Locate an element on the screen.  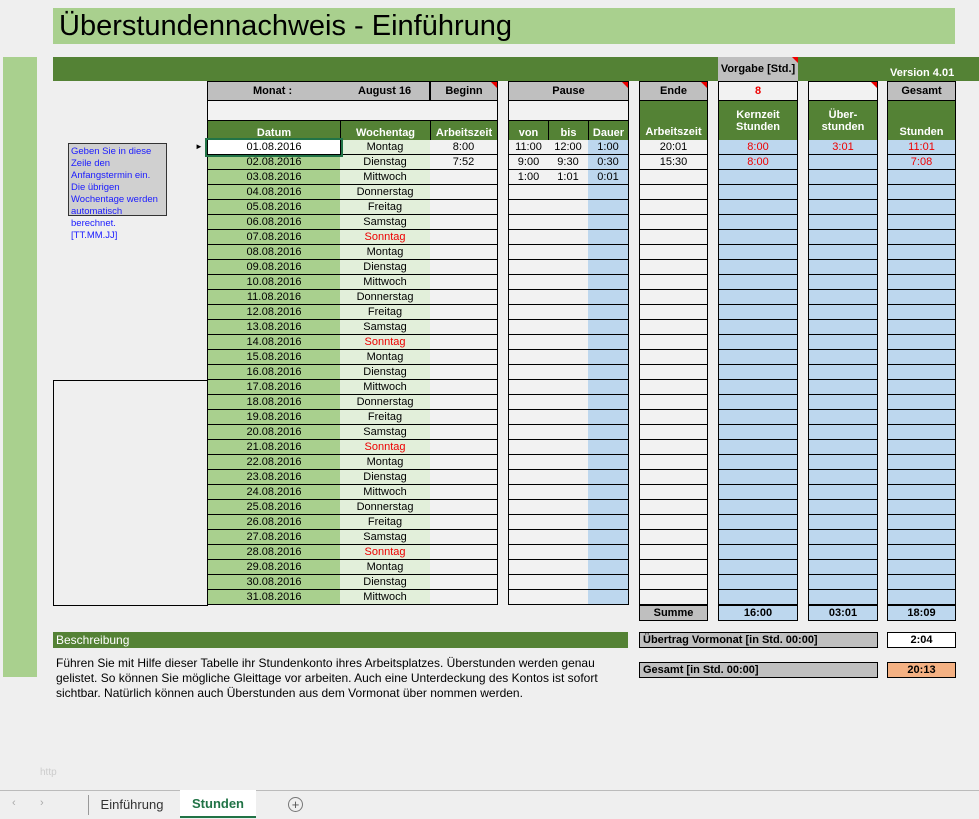
datum-cell: 18.08.2016 is located at coordinates (274, 402).